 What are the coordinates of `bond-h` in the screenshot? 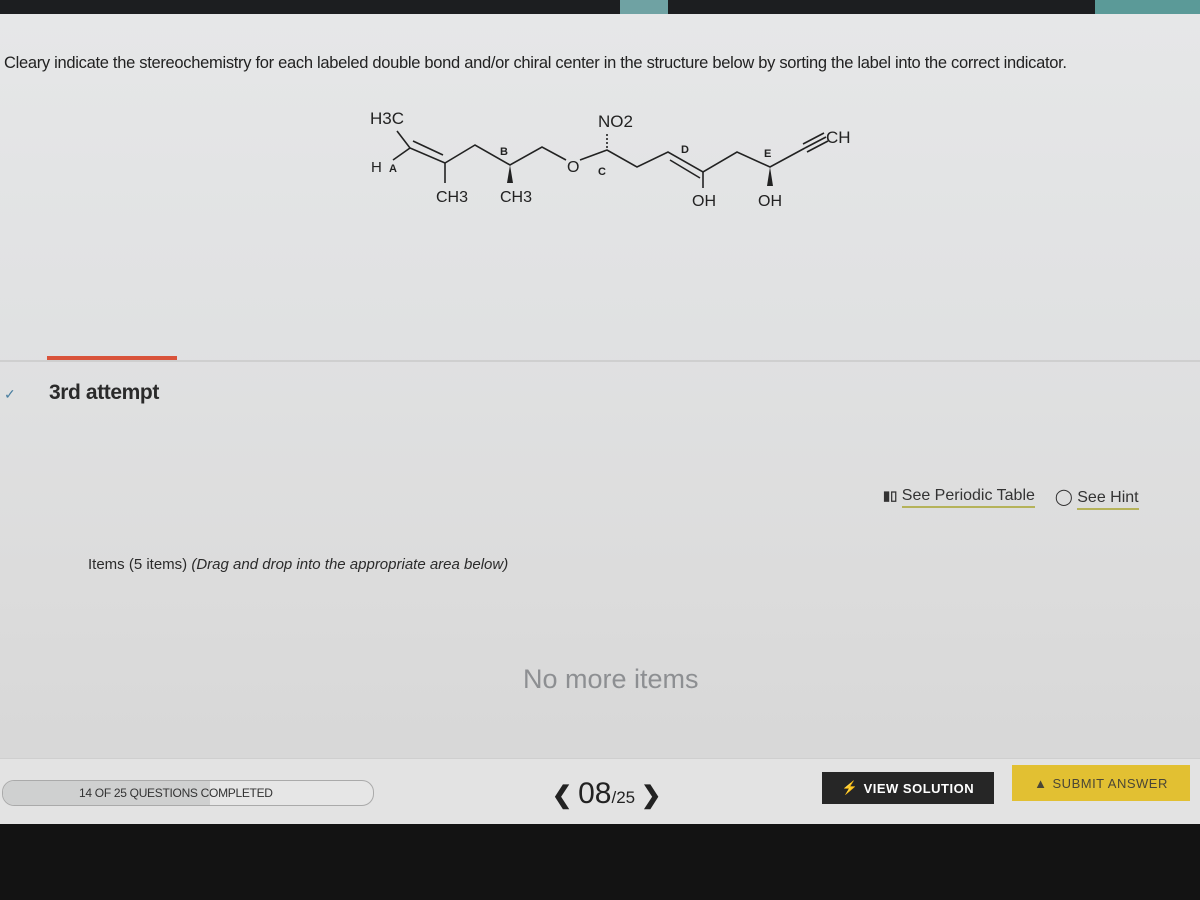 It's located at (401, 154).